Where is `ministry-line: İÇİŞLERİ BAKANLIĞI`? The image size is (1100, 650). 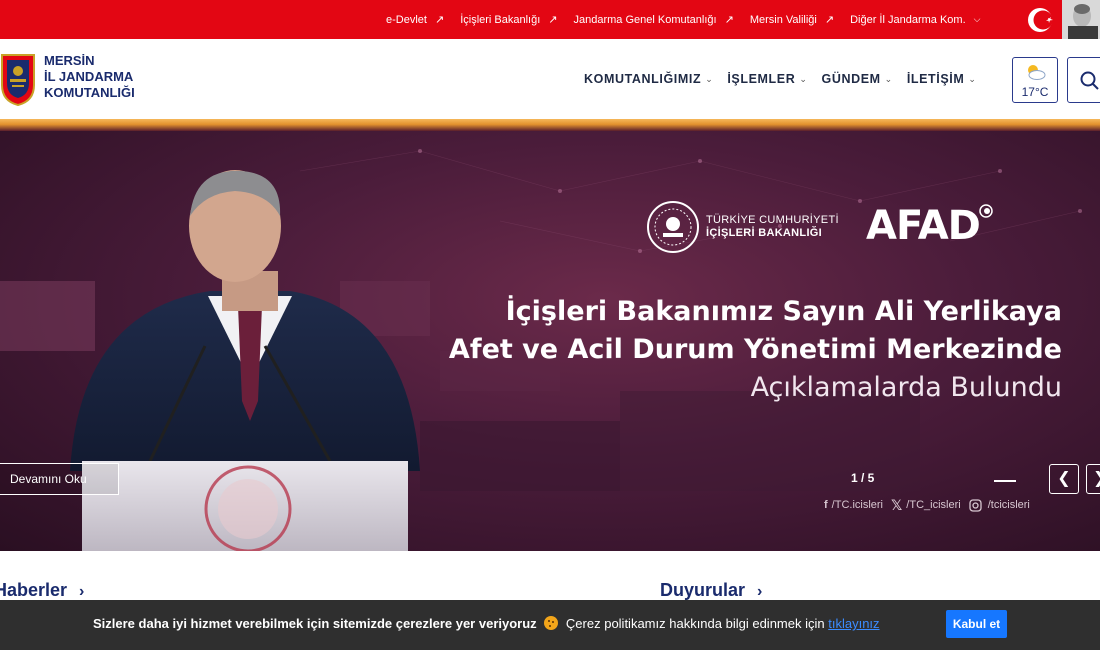
ministry-line: İÇİŞLERİ BAKANLIĞI is located at coordinates (764, 233).